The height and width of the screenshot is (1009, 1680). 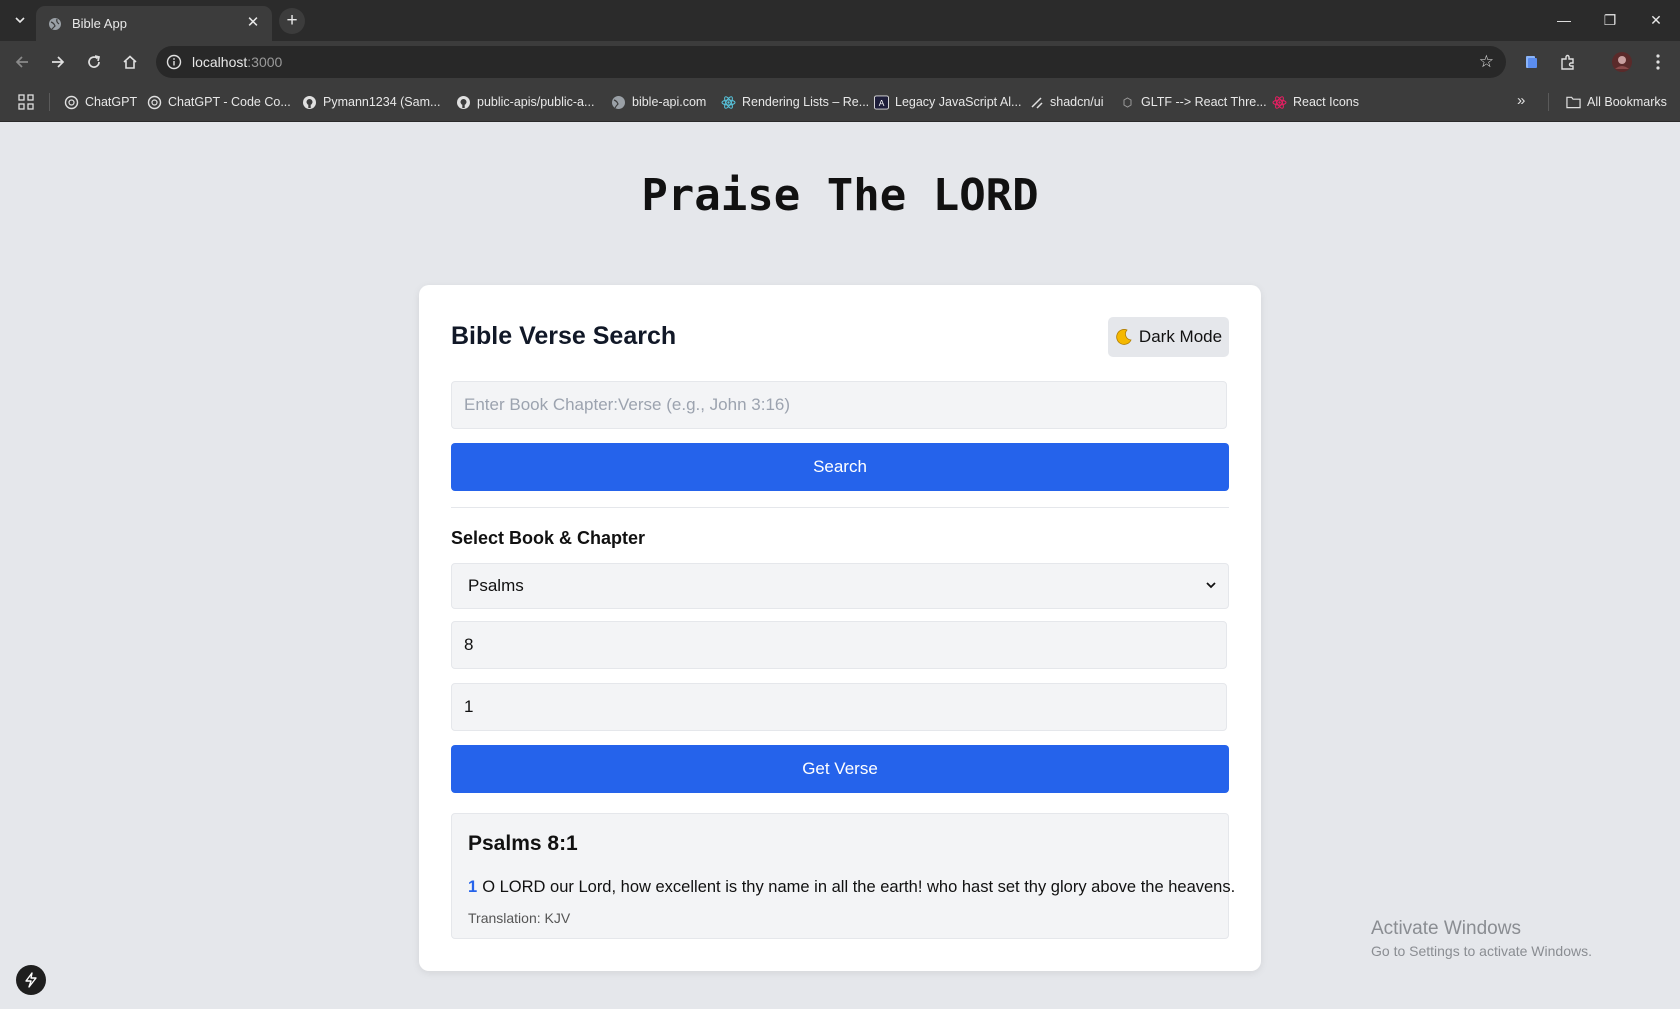 What do you see at coordinates (1036, 102) in the screenshot?
I see `shadcn-icon` at bounding box center [1036, 102].